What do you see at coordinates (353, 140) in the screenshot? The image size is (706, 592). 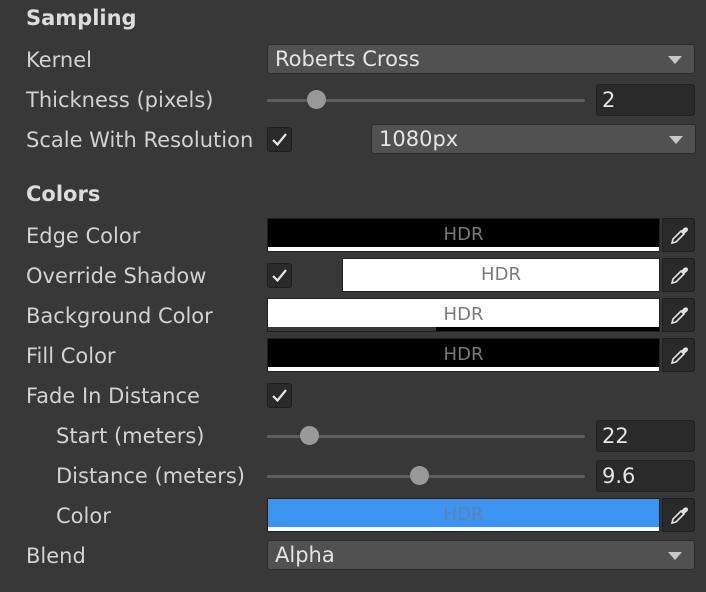 I see `scale-with-resolution-row: Scale With Resolution 1080px` at bounding box center [353, 140].